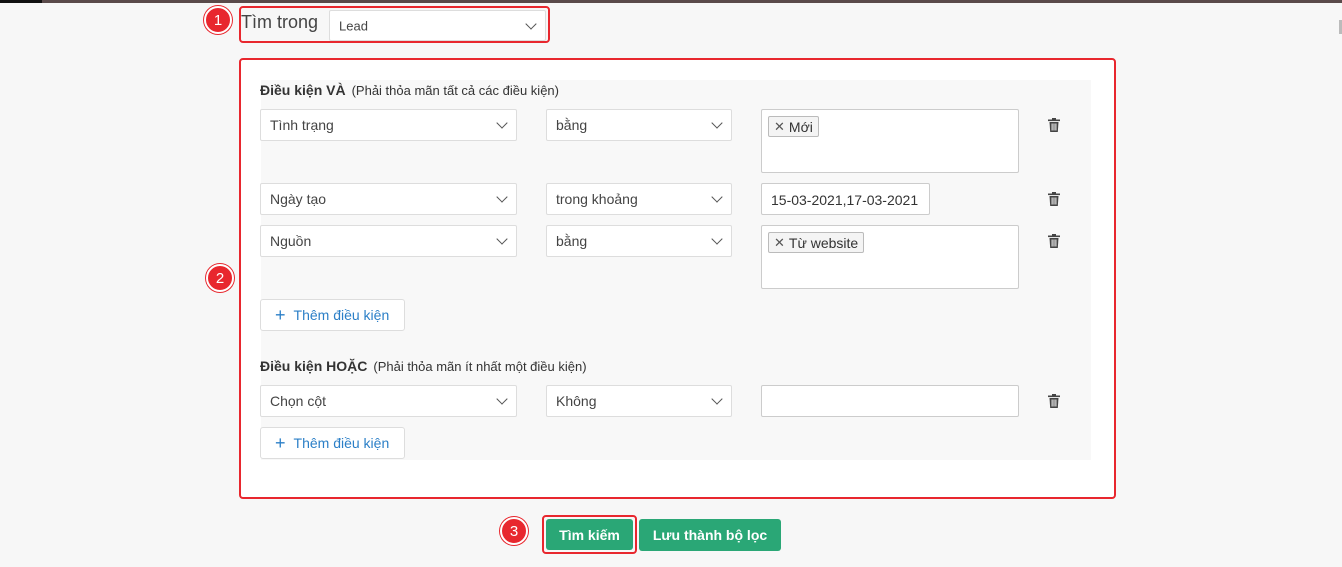 The width and height of the screenshot is (1342, 567). Describe the element at coordinates (353, 25) in the screenshot. I see `search-in-value: Lead` at that location.